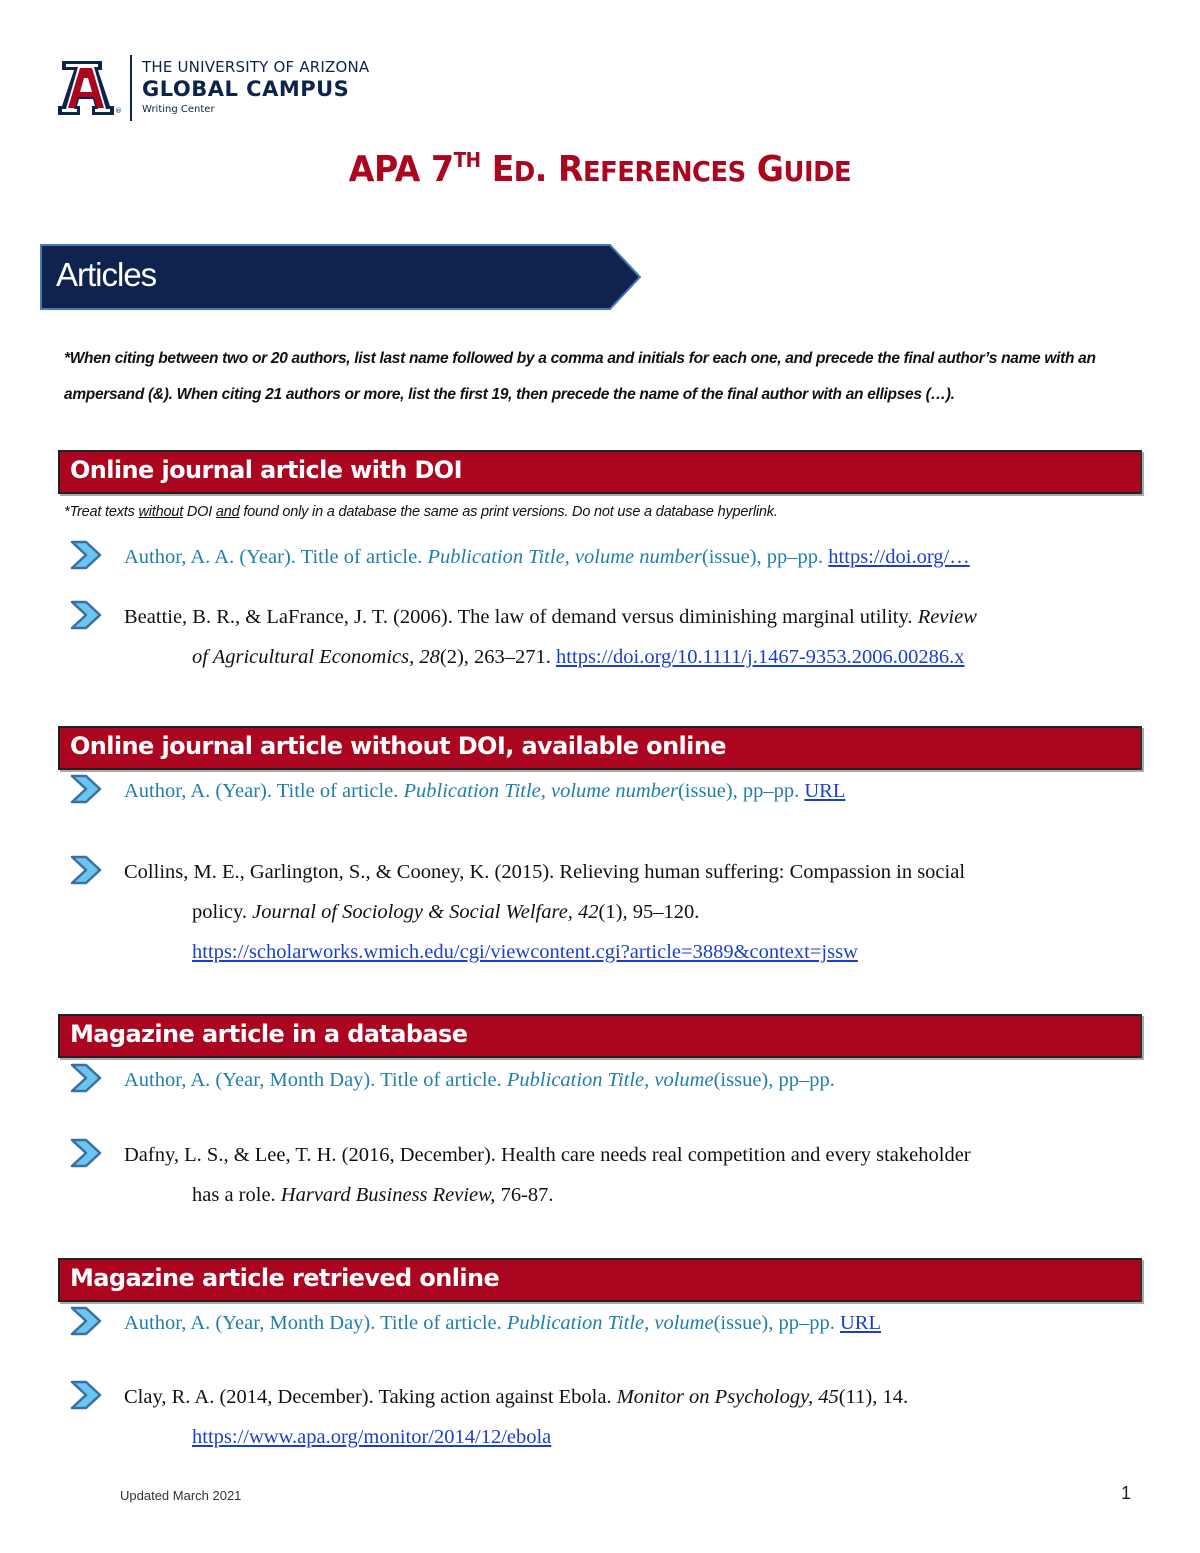 This screenshot has width=1200, height=1553. What do you see at coordinates (131, 88) in the screenshot?
I see `logo-divider` at bounding box center [131, 88].